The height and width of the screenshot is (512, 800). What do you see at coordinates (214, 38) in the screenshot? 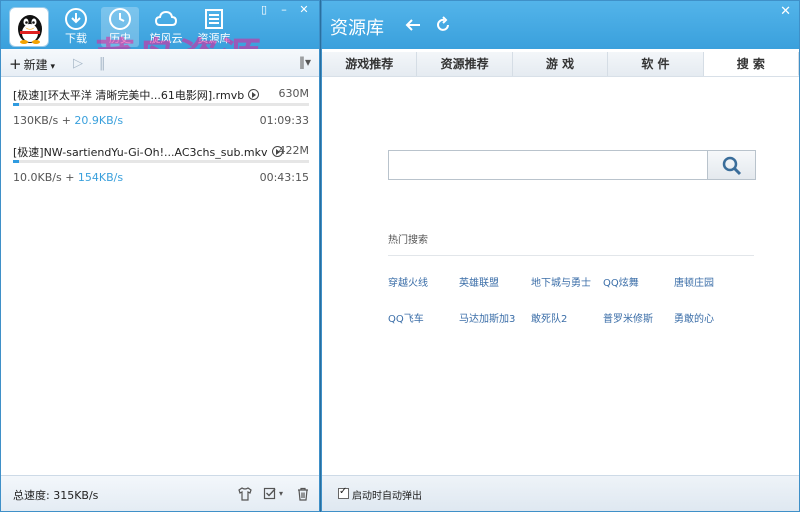
I see `nav-library-label: 资源库` at bounding box center [214, 38].